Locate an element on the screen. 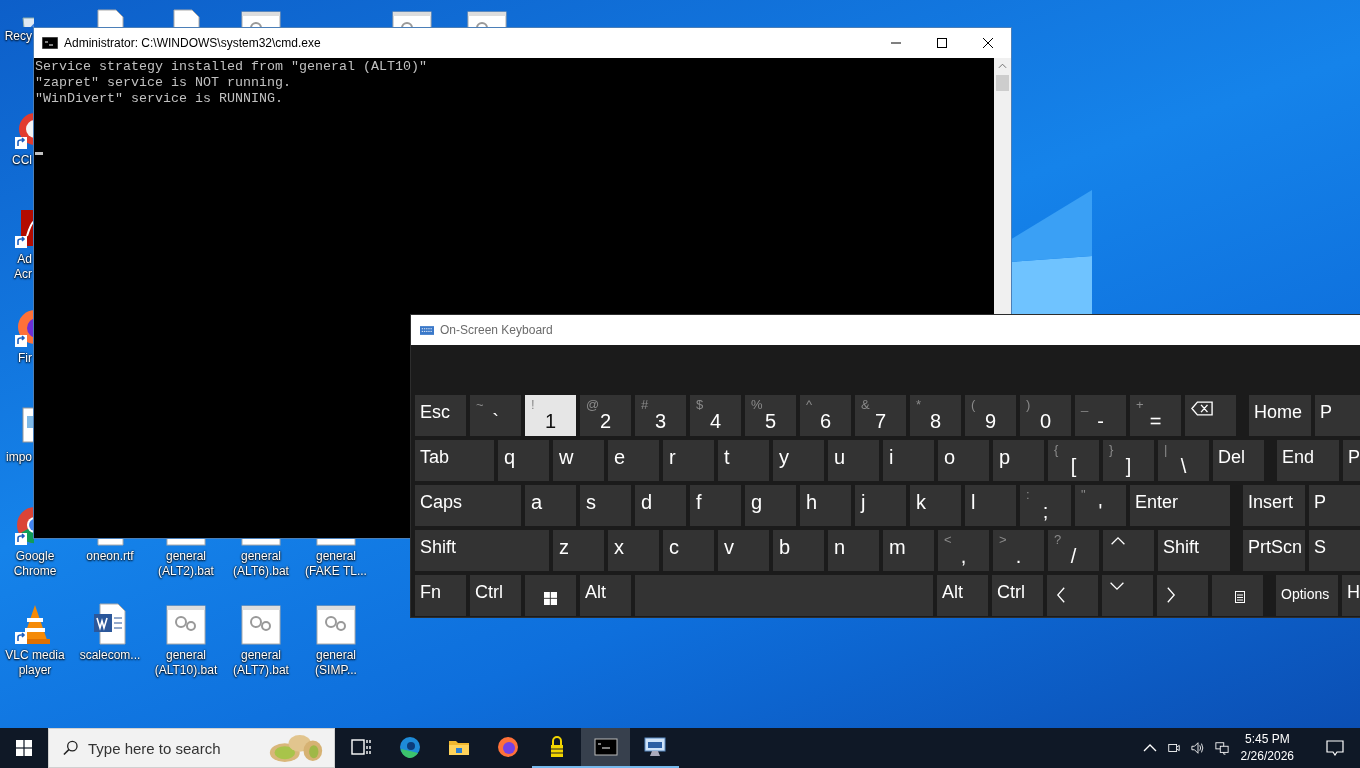  keyboard-key: k is located at coordinates (935, 505).